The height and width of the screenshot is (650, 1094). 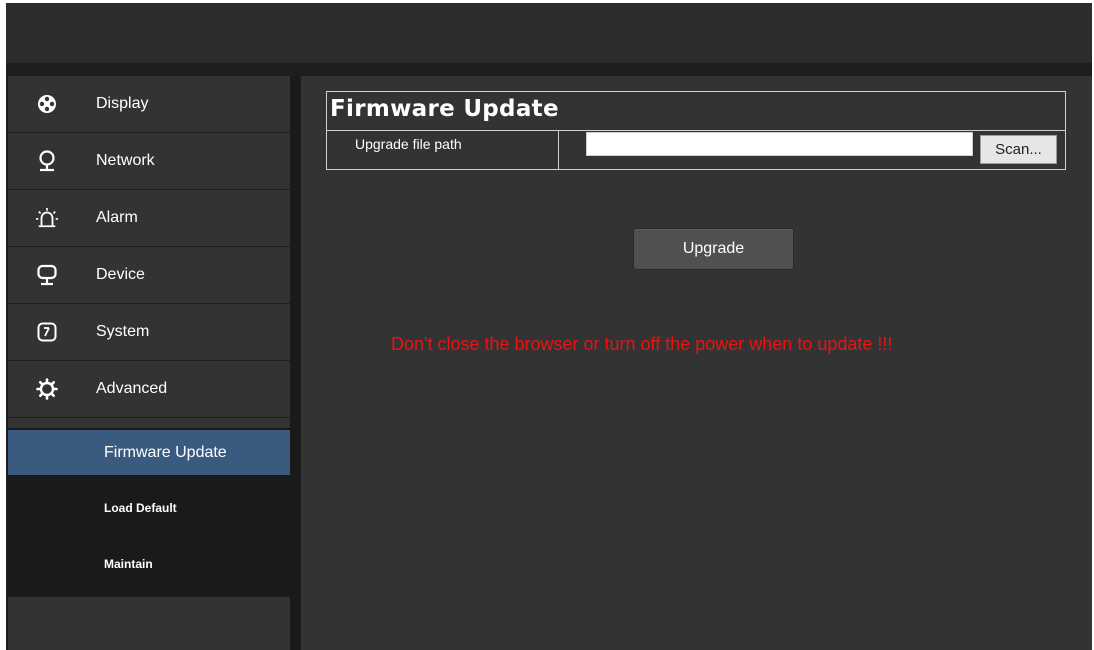 I want to click on submenu-item-maintain: Maintain, so click(x=149, y=563).